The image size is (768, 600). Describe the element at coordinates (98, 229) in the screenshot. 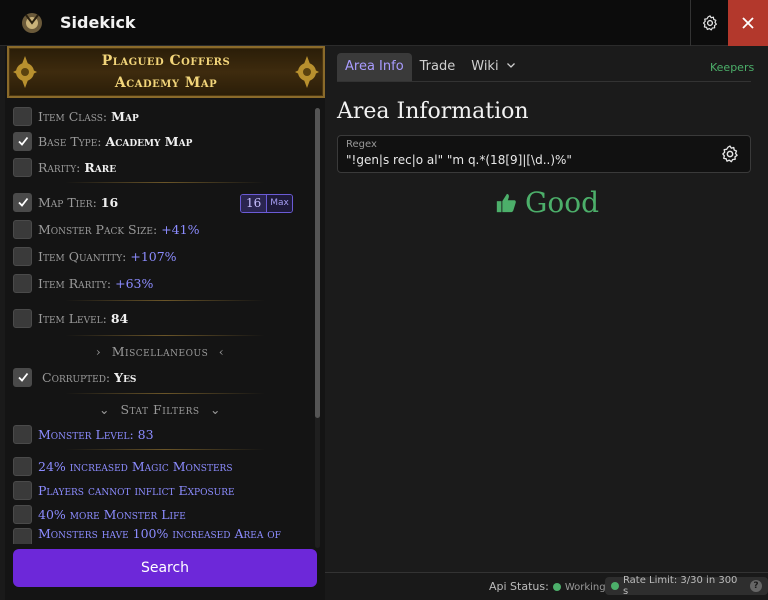

I see `filter-label: Monster Pack Size:` at that location.